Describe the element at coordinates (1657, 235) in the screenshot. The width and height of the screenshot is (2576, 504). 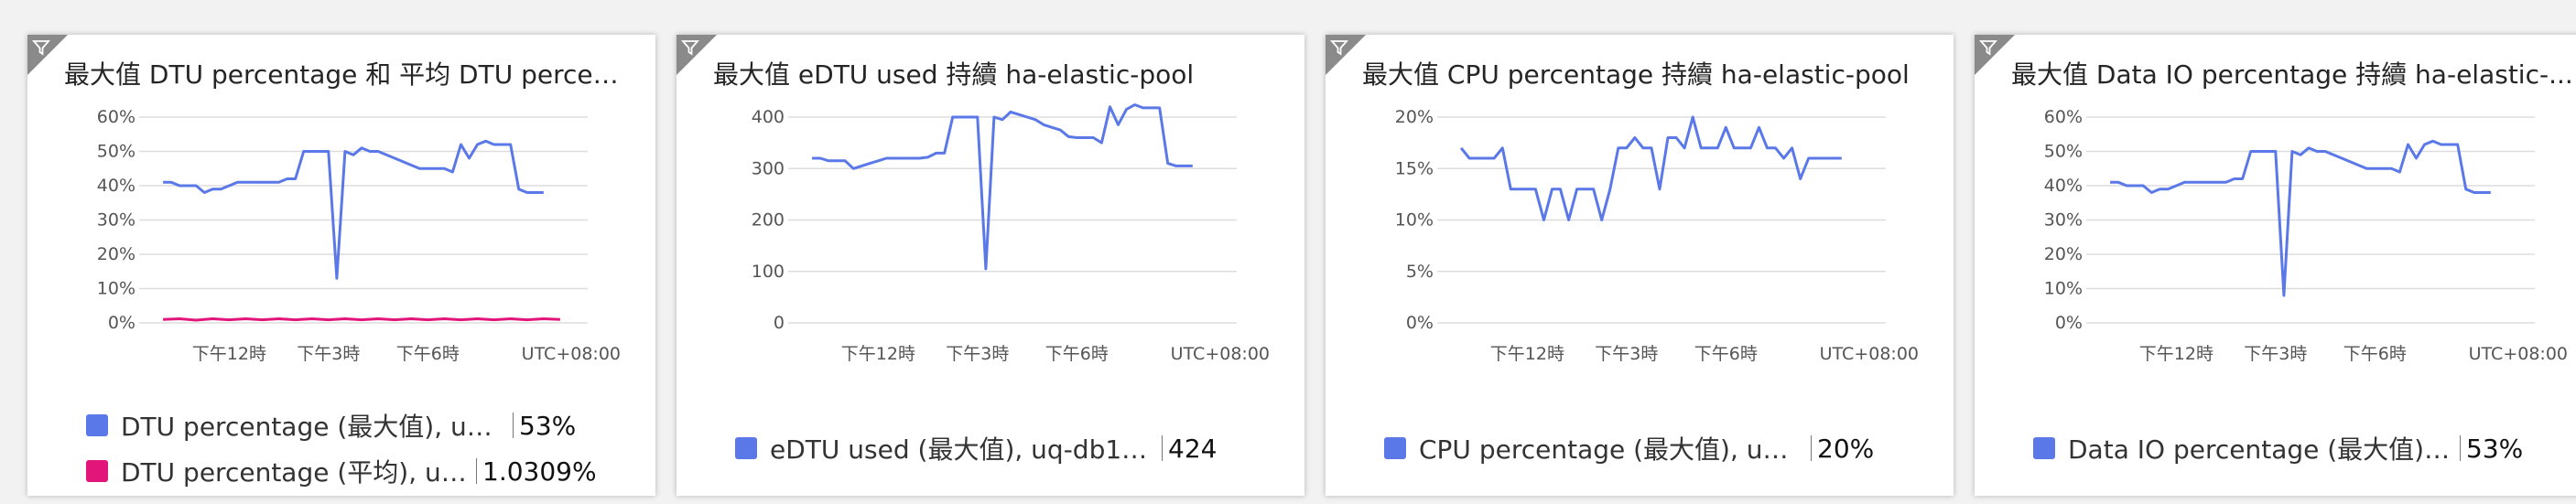
I see `line-chart: 20% 15% 10% 5% 0% 下午12時 下午3時 下午6時 UTC+08:00` at that location.